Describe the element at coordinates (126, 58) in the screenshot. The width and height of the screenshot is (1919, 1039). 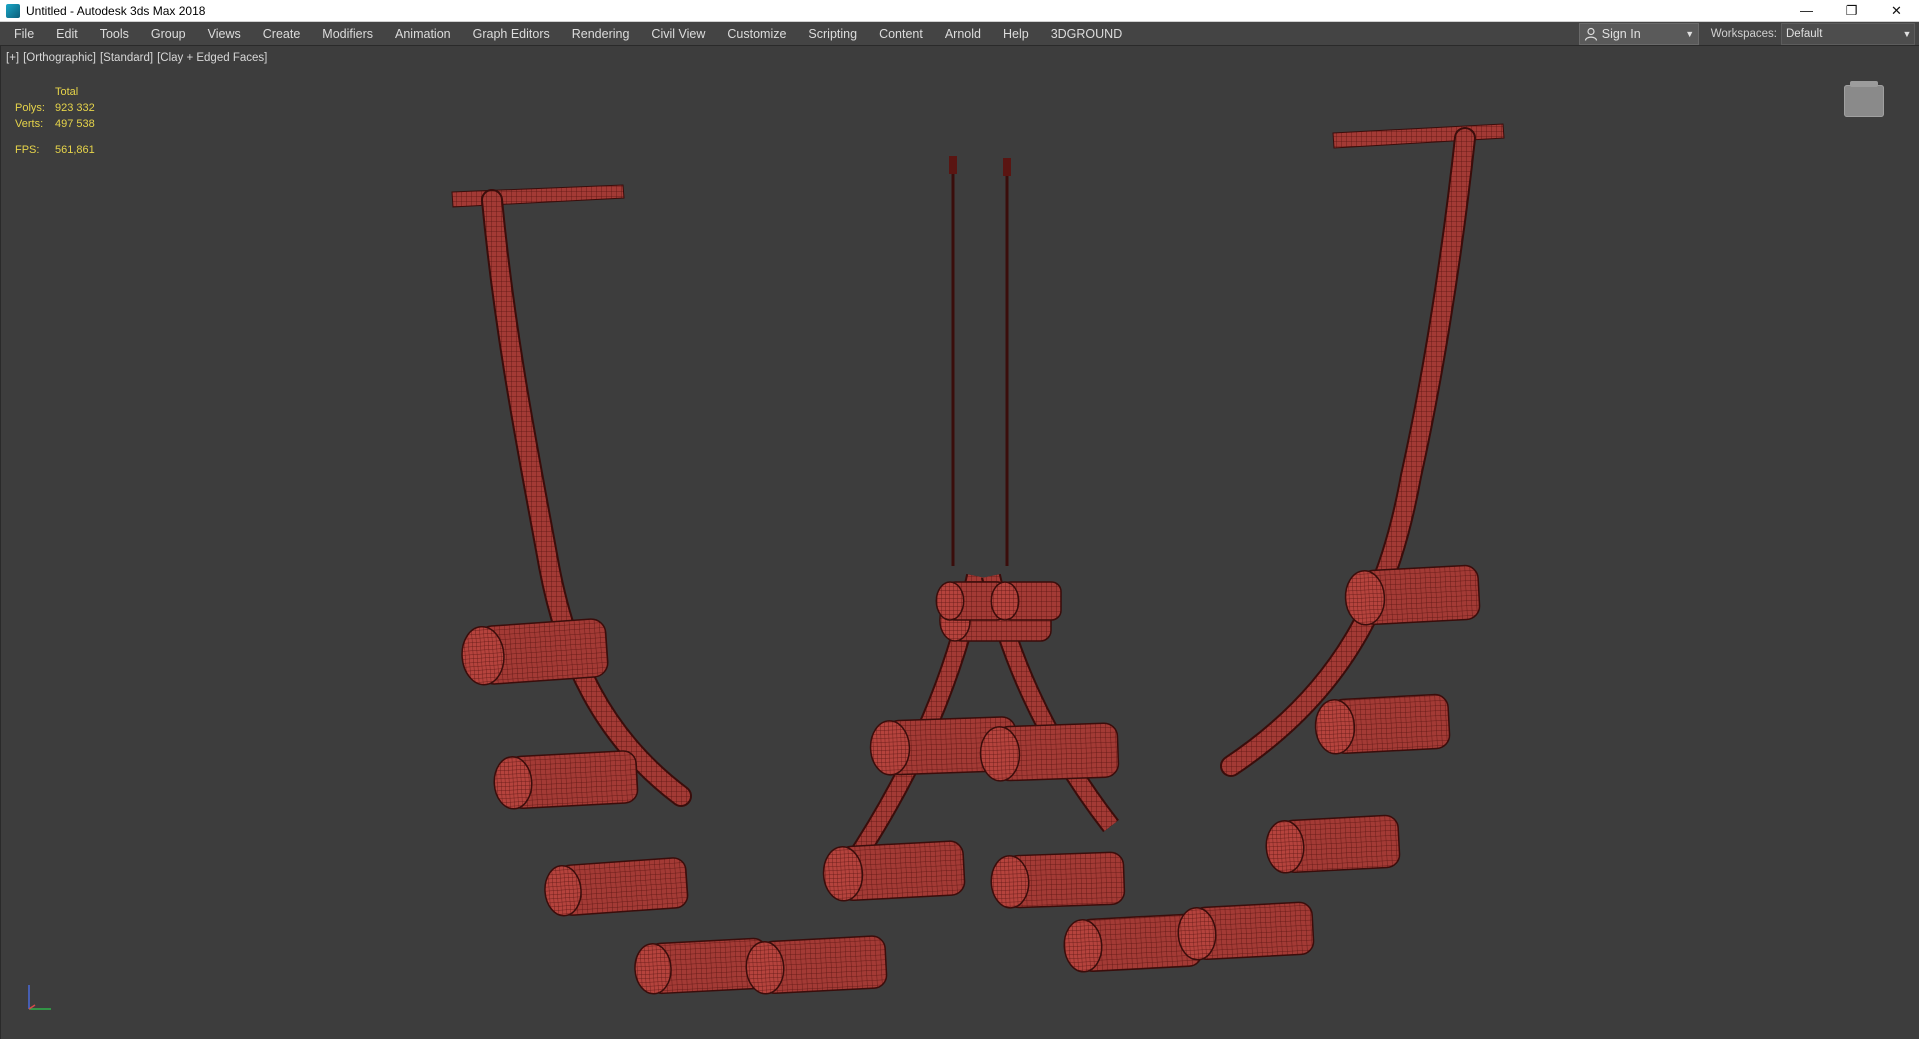
I see `viewport-shading-standard: [Standard]` at that location.